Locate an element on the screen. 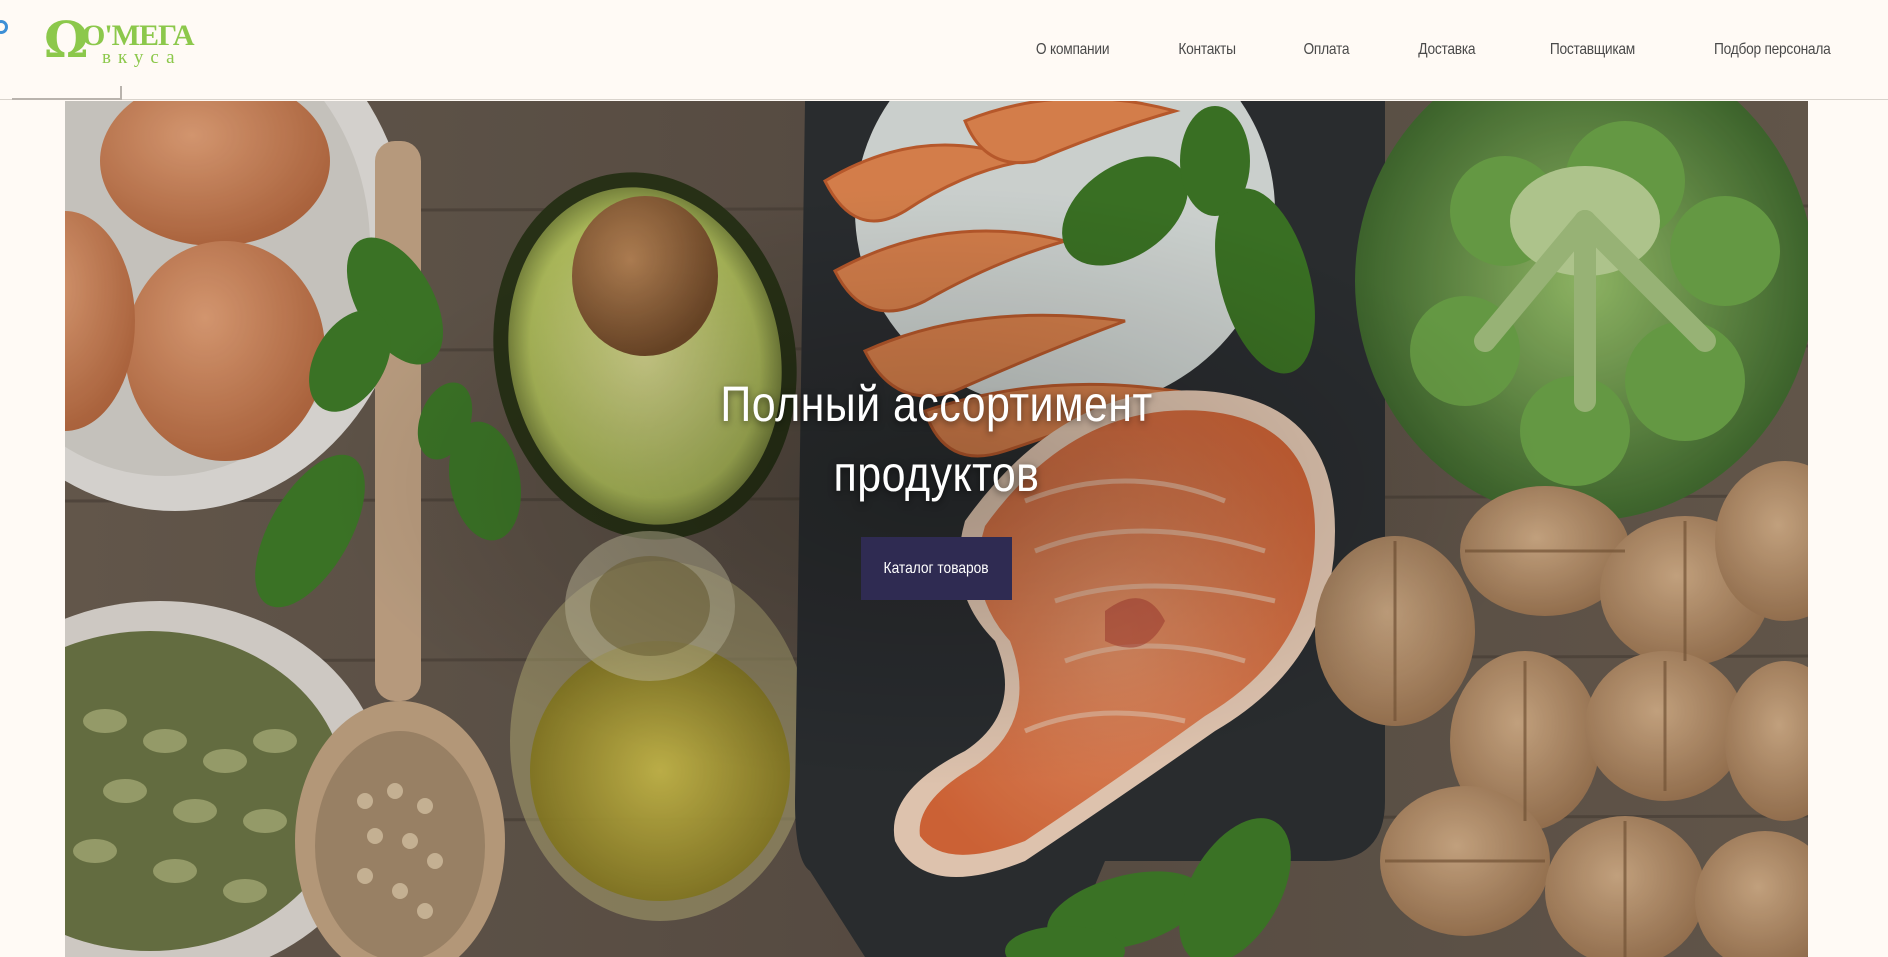 This screenshot has width=1888, height=957. nav-item-about: О компании is located at coordinates (1073, 50).